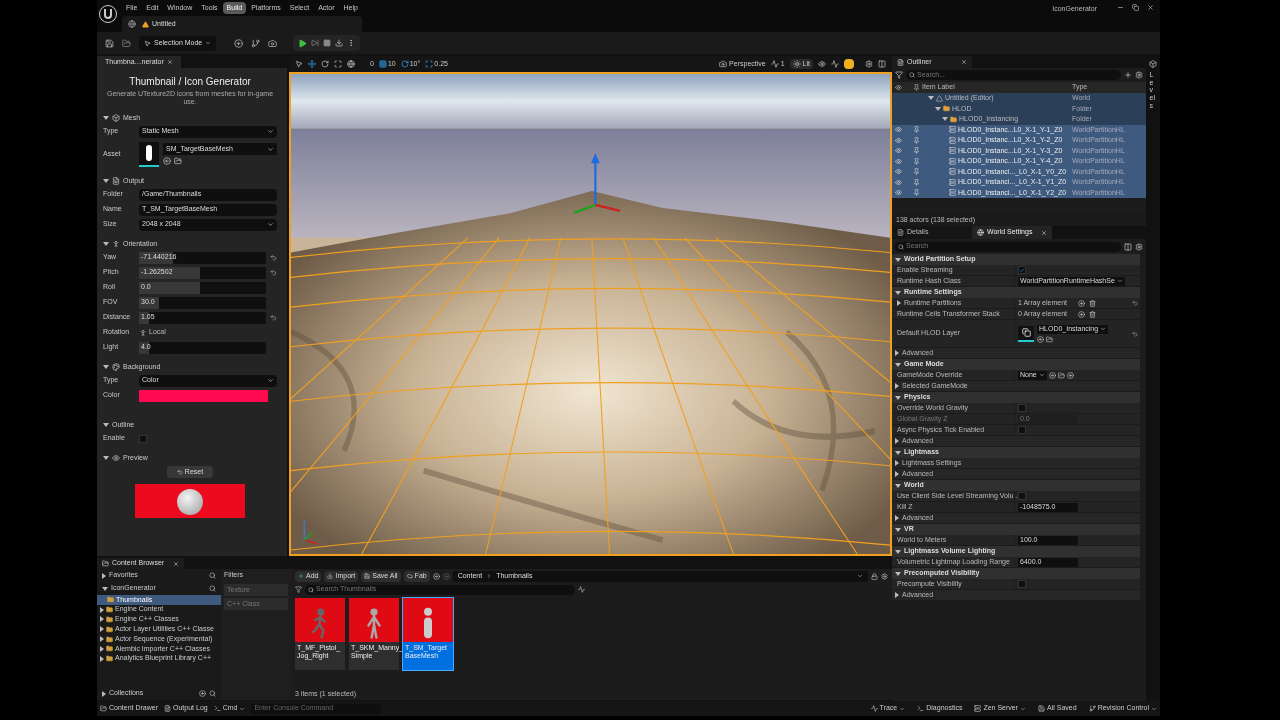 The image size is (1280, 720). I want to click on add-actor-icon, so click(239, 43).